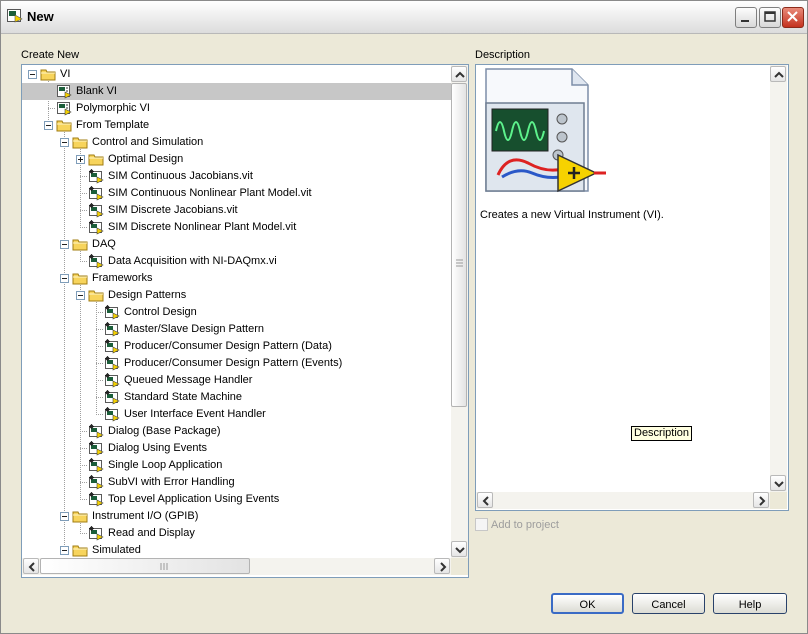 This screenshot has width=808, height=634. I want to click on tree-folder-row: Design Patterns, so click(236, 295).